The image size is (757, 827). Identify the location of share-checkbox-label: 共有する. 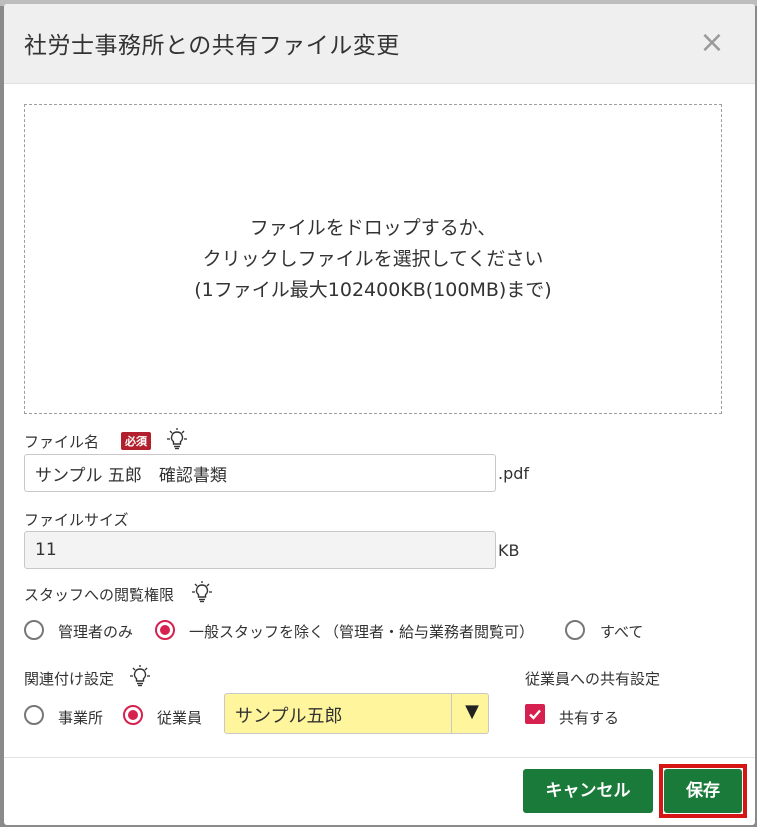
(589, 717).